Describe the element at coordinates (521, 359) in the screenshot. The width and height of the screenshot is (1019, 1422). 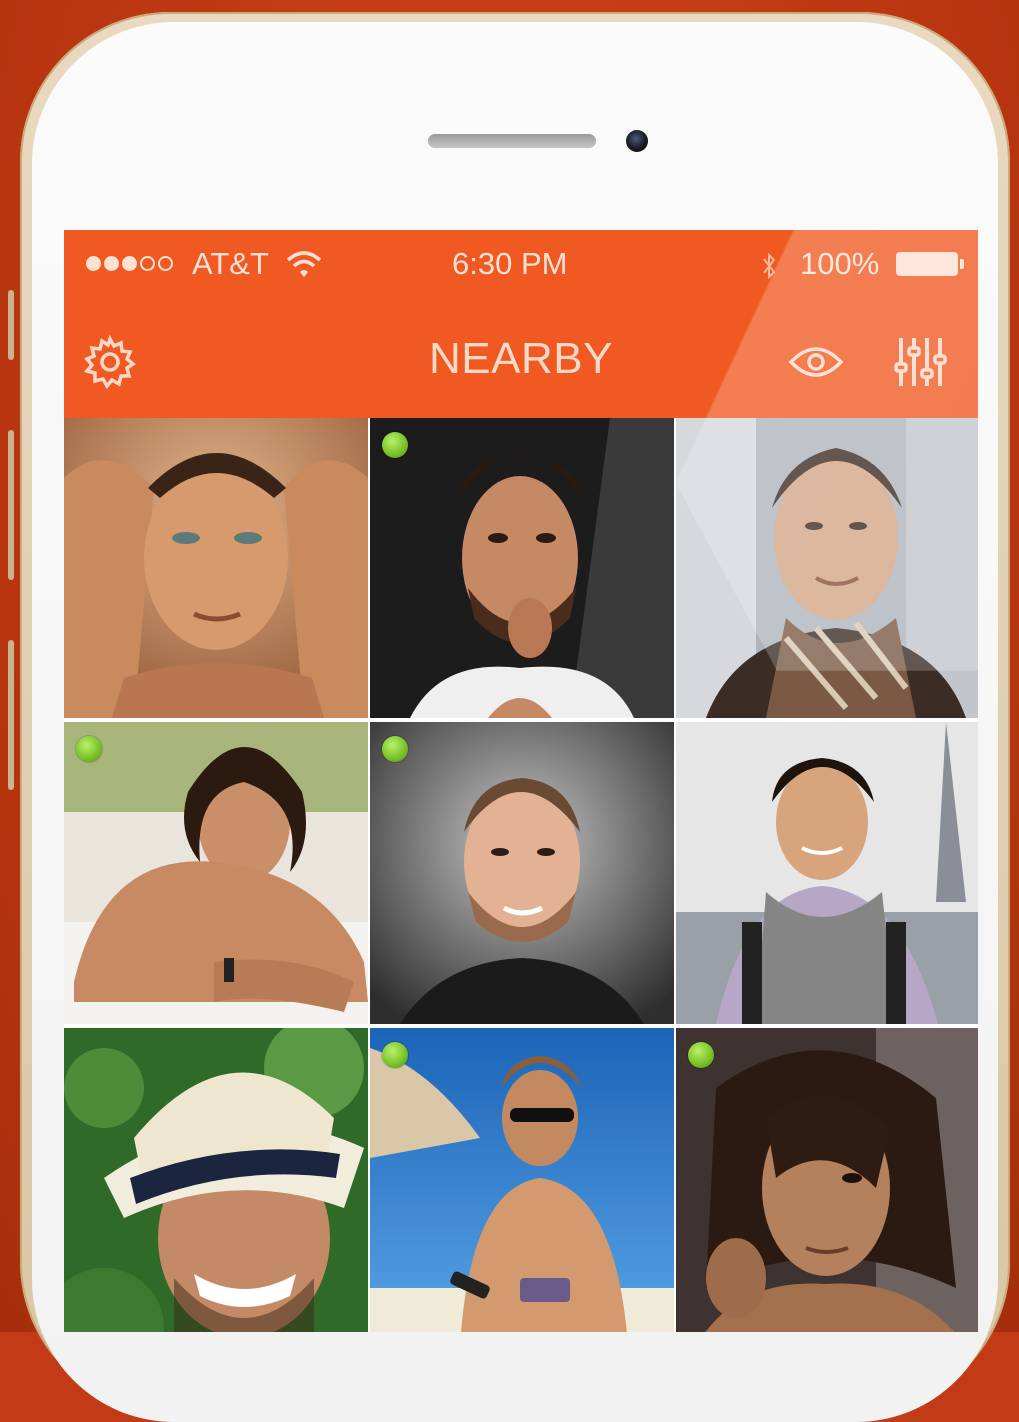
I see `nav-bar: NEARBY` at that location.